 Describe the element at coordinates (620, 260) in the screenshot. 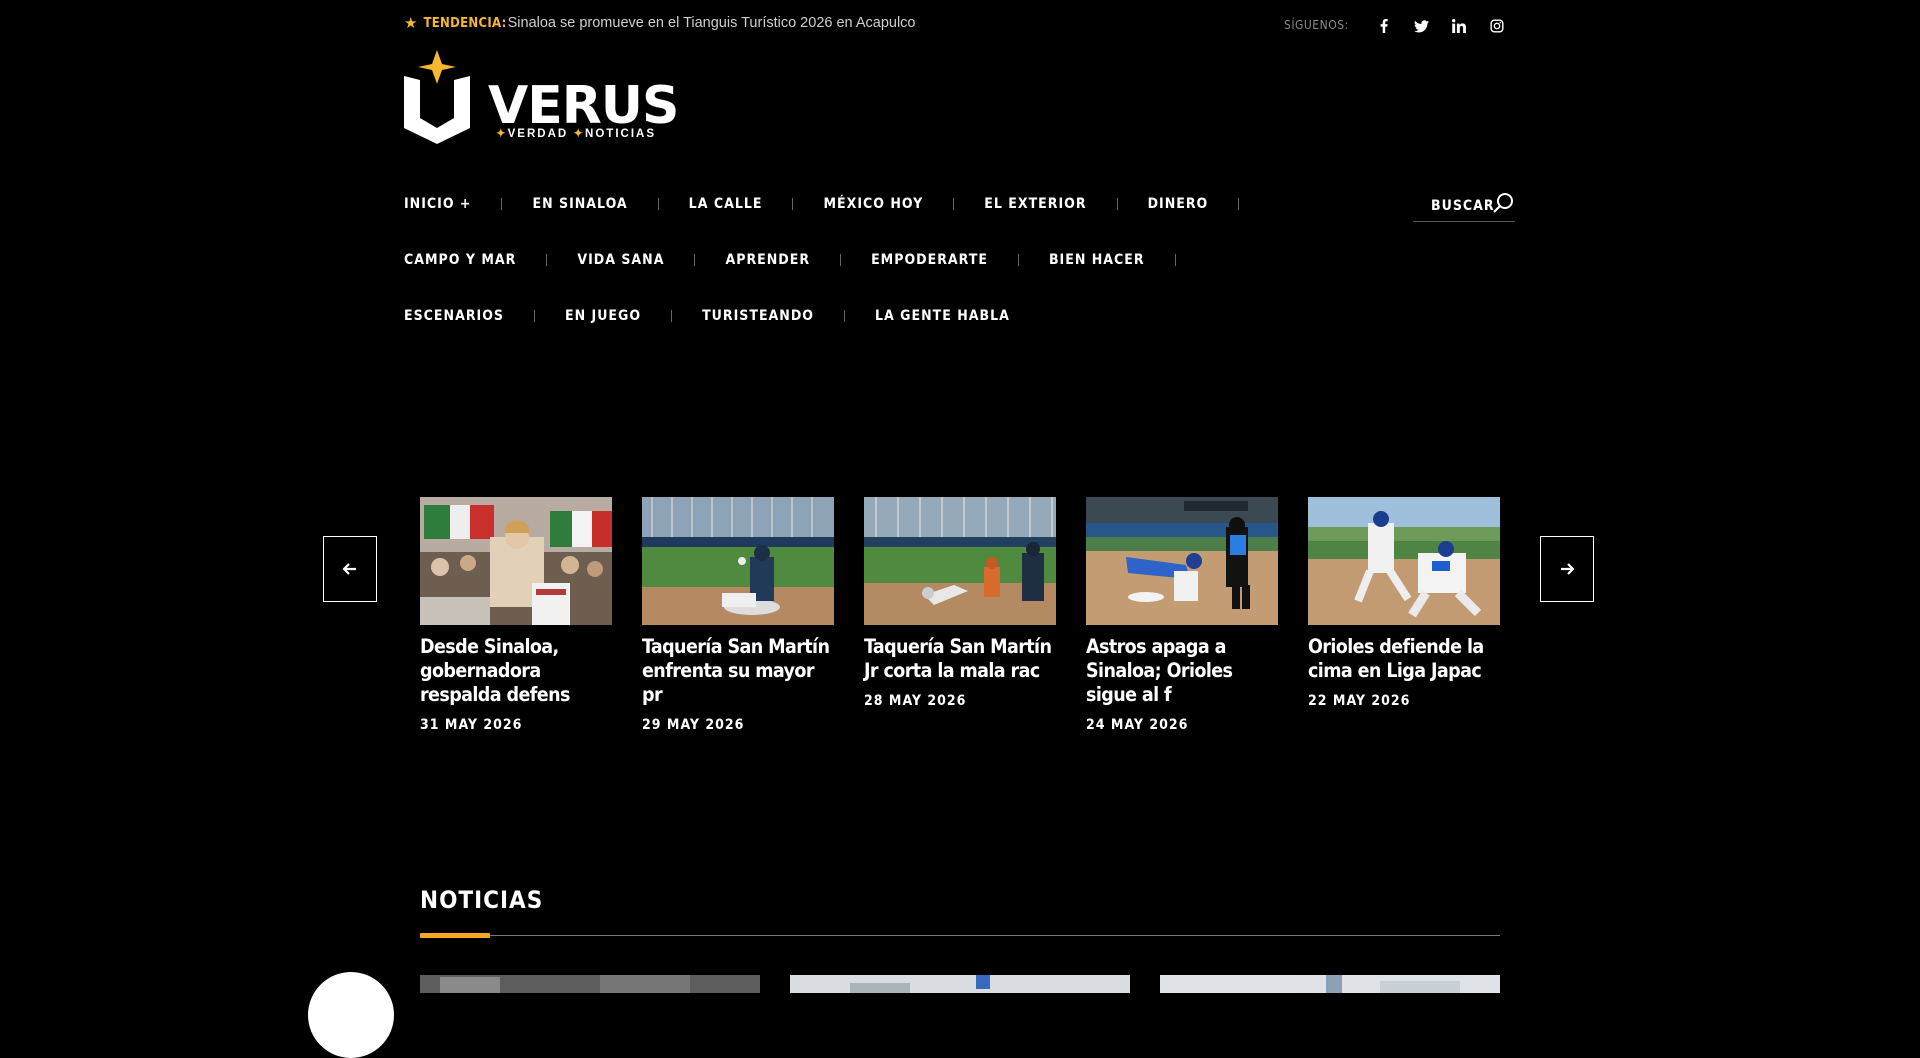

I see `nav-vida-sana: VIDA SANA` at that location.